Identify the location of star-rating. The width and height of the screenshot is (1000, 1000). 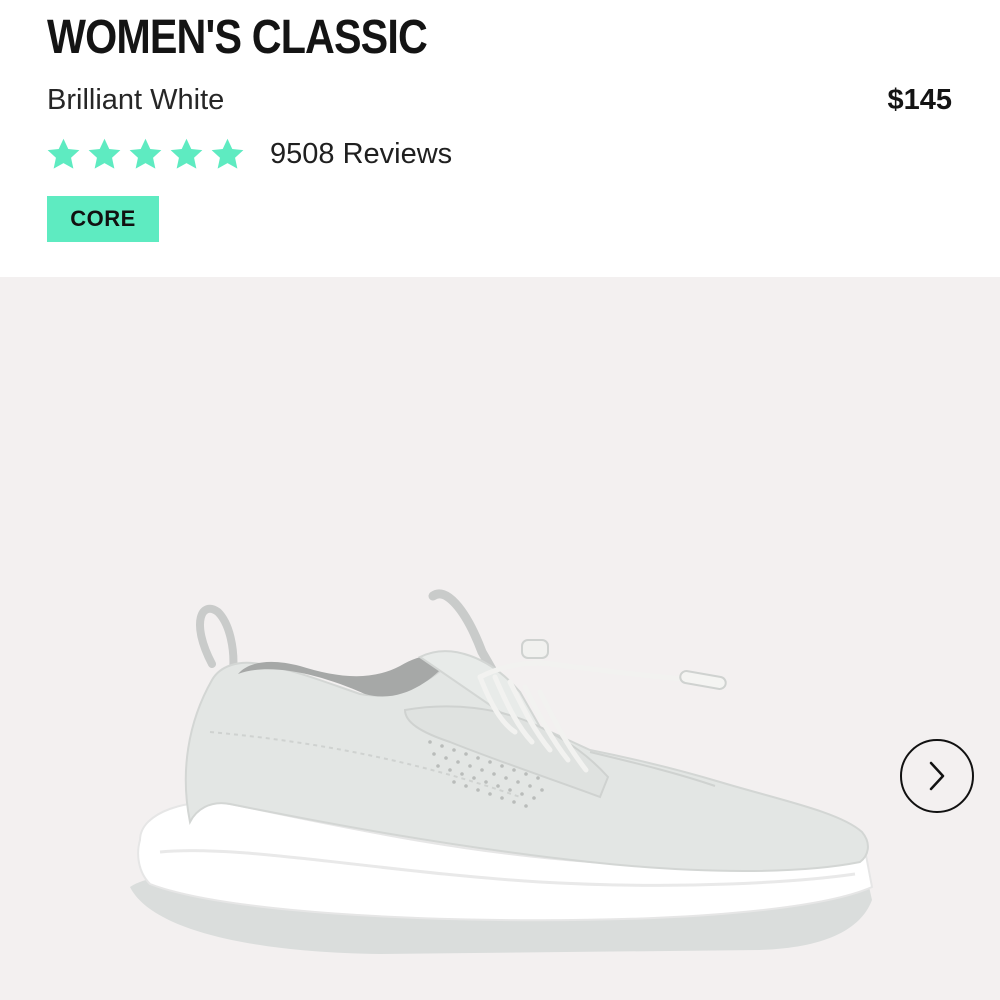
(145, 154).